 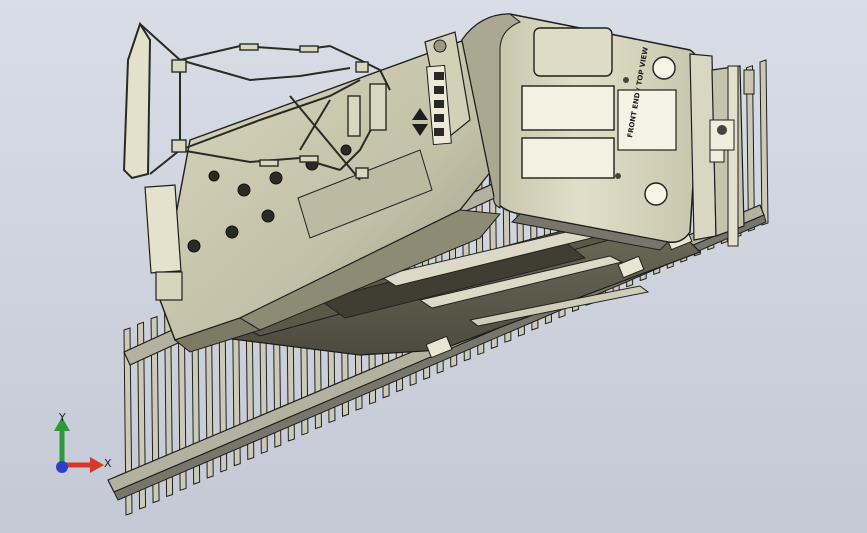 I want to click on x-axis-label: X, so click(x=108, y=463).